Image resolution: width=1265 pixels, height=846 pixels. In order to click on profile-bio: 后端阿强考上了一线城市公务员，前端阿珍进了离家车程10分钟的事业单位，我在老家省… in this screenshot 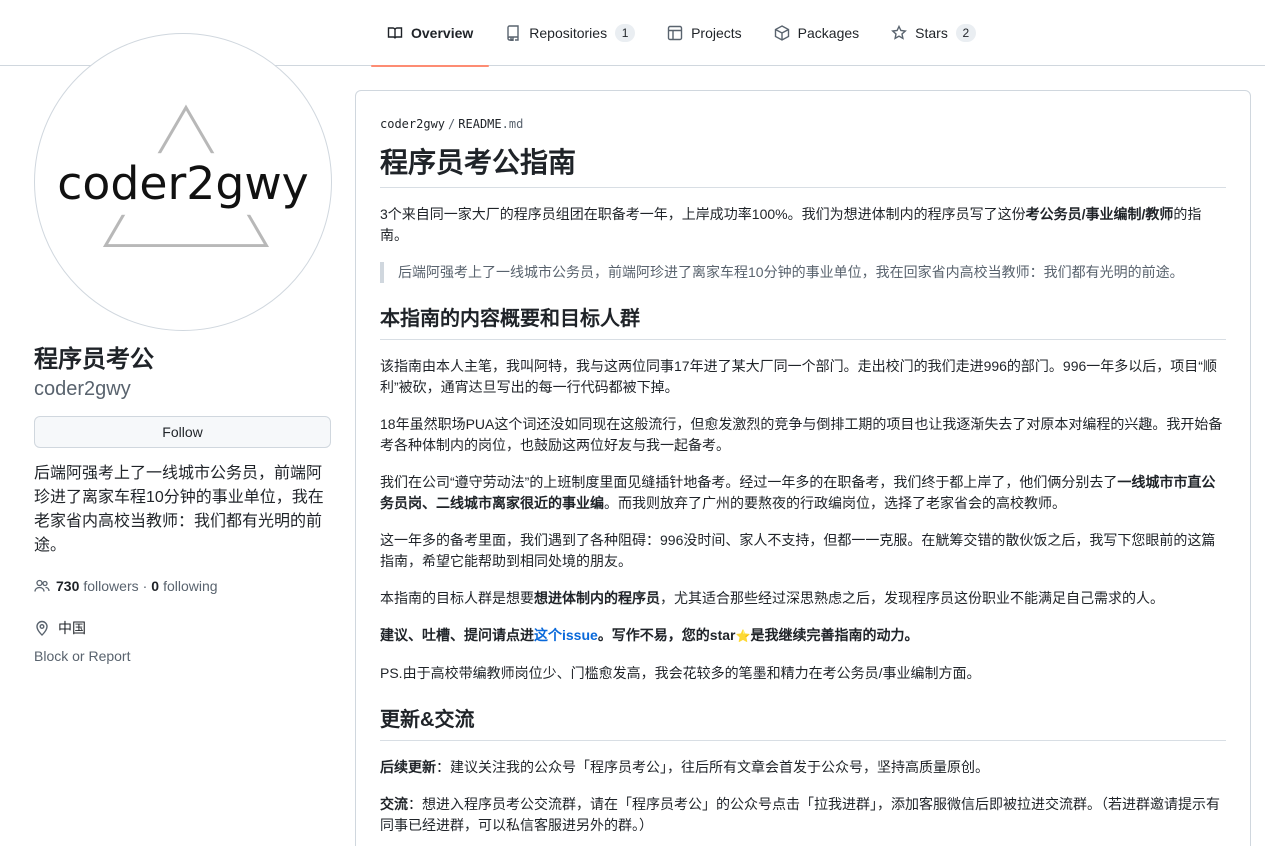, I will do `click(179, 509)`.